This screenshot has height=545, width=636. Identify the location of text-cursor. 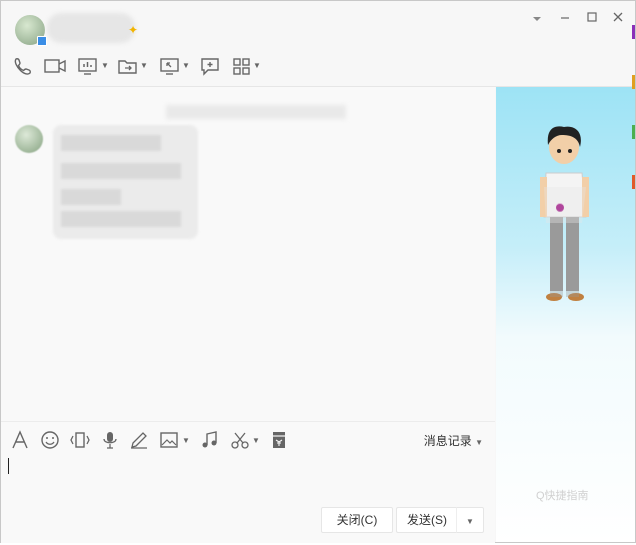
(8, 466).